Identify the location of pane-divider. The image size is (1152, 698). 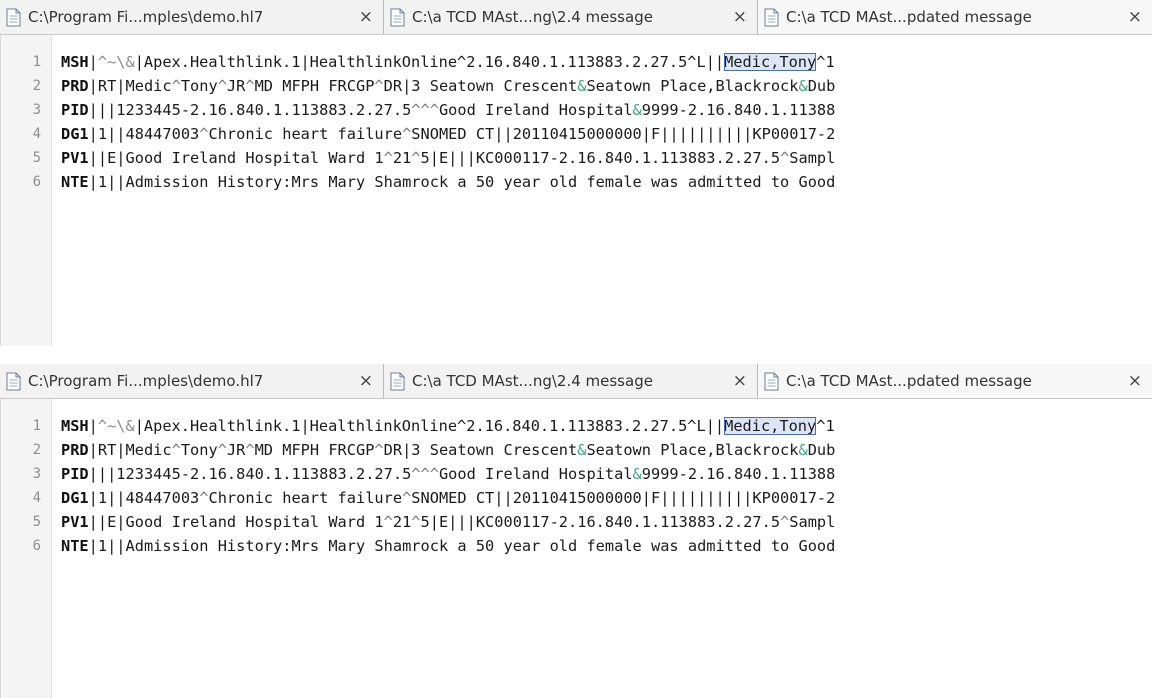
(576, 355).